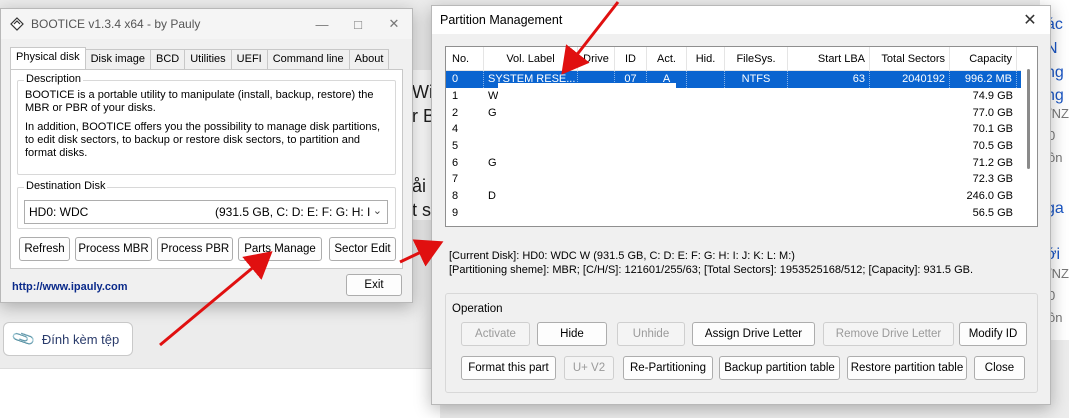  I want to click on table-scrollbar, so click(1029, 136).